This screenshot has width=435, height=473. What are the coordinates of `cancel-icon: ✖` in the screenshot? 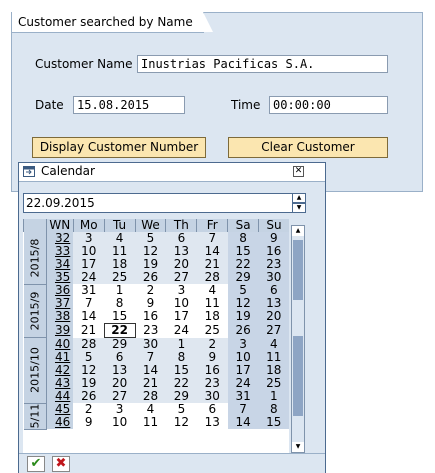 It's located at (61, 464).